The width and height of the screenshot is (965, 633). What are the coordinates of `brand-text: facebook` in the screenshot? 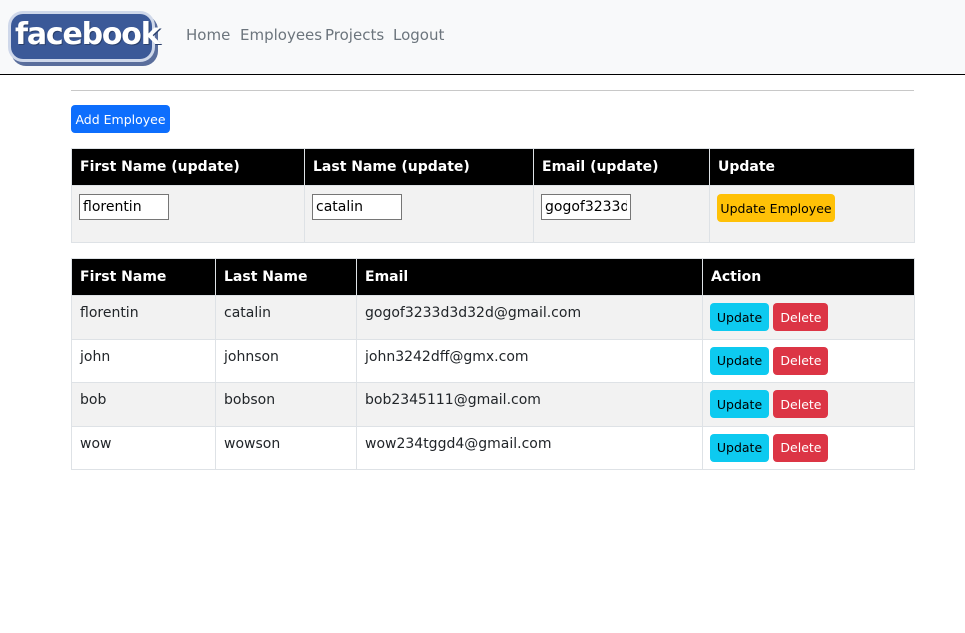 It's located at (88, 34).